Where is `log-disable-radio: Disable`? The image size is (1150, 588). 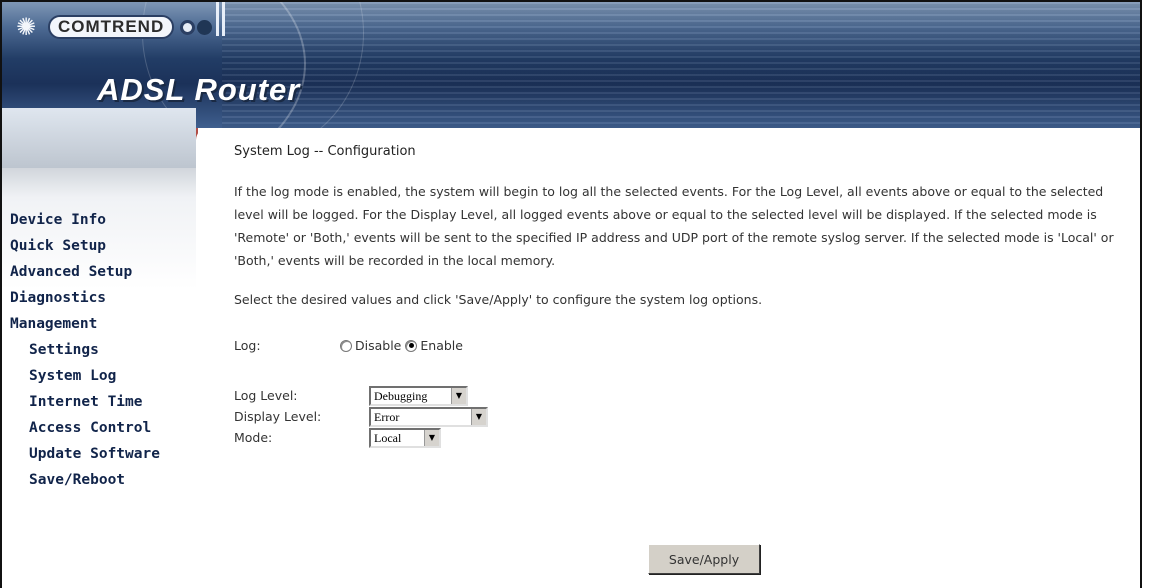 log-disable-radio: Disable is located at coordinates (370, 345).